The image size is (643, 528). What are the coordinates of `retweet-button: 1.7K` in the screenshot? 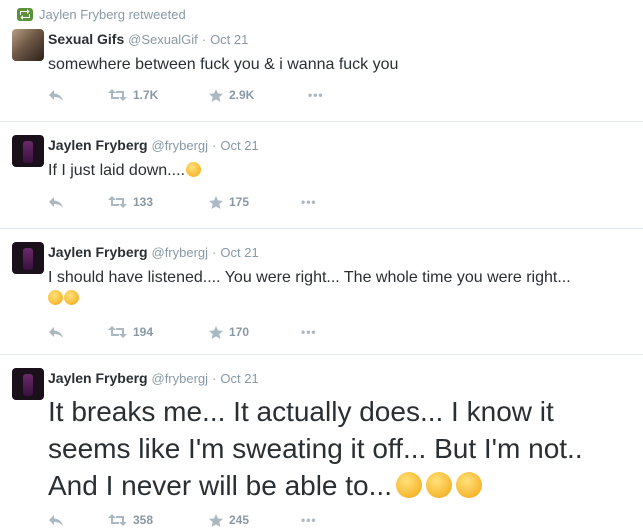 It's located at (158, 95).